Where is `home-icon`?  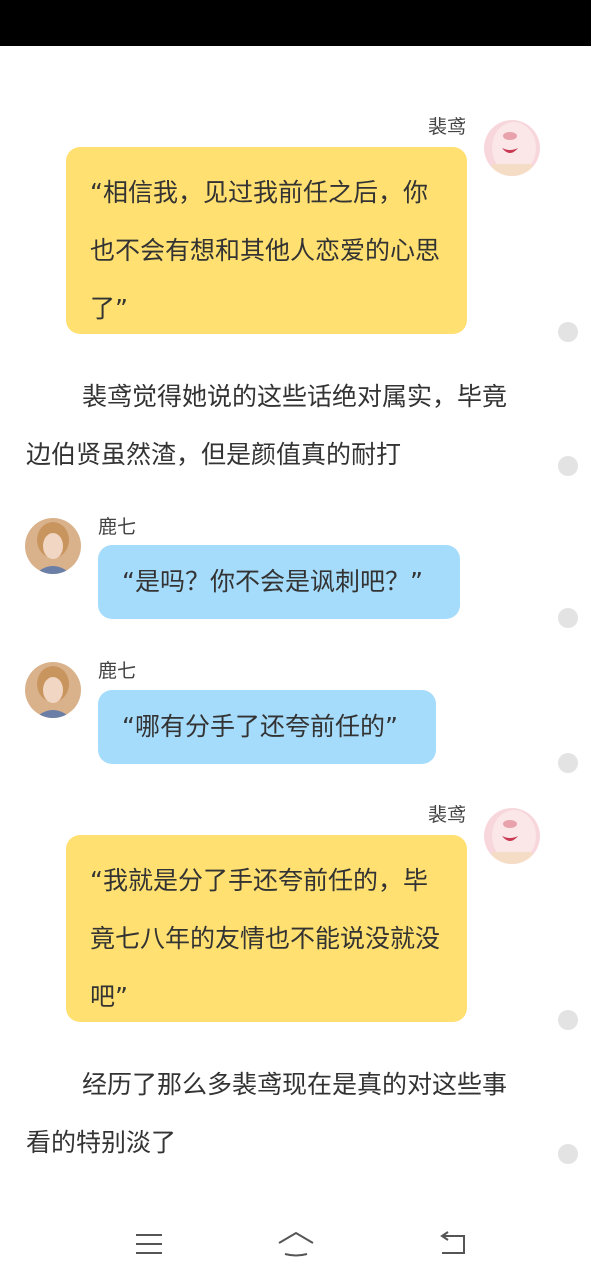 home-icon is located at coordinates (296, 1244).